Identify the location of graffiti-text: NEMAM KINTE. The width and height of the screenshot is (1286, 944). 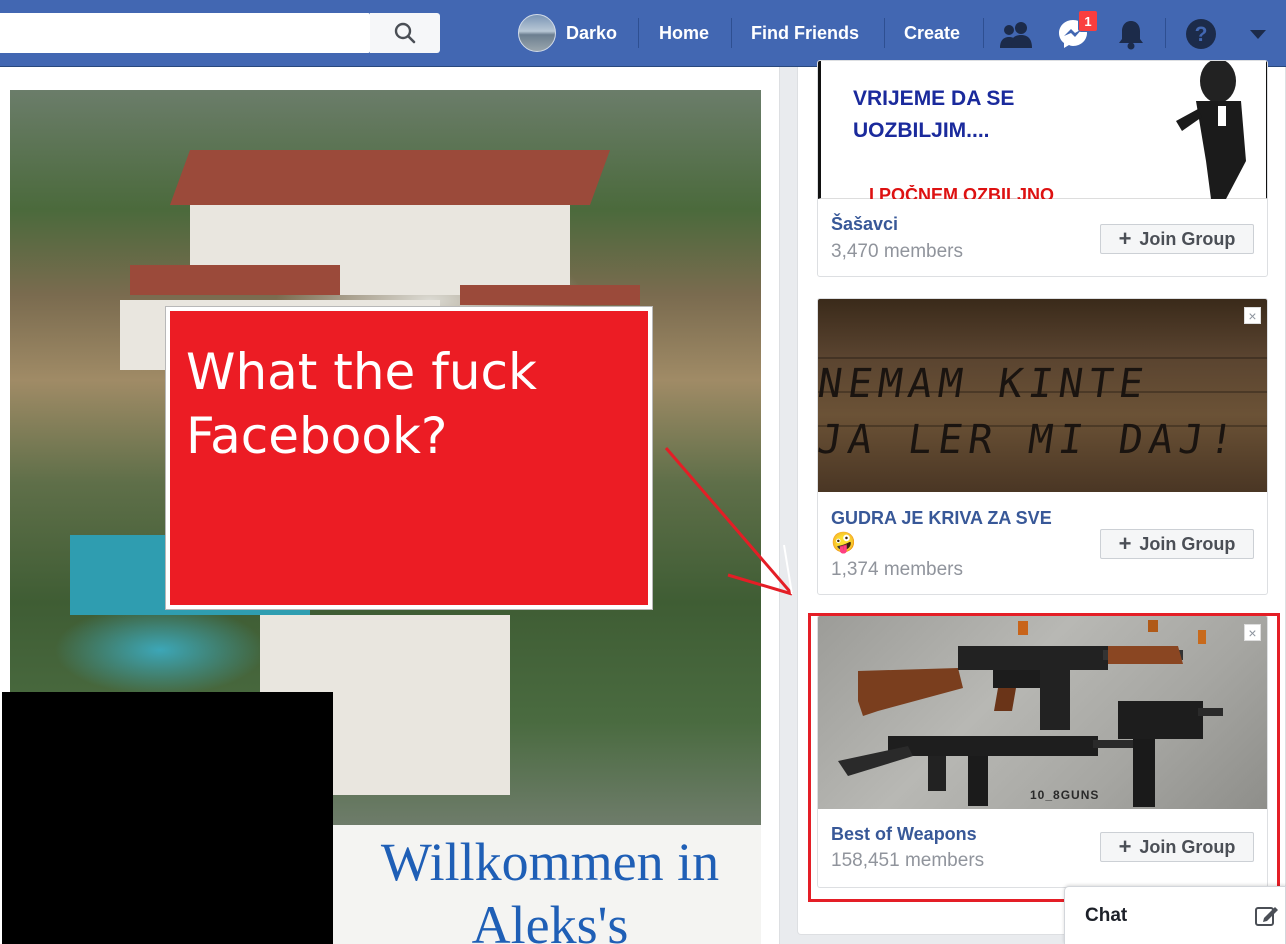
(985, 384).